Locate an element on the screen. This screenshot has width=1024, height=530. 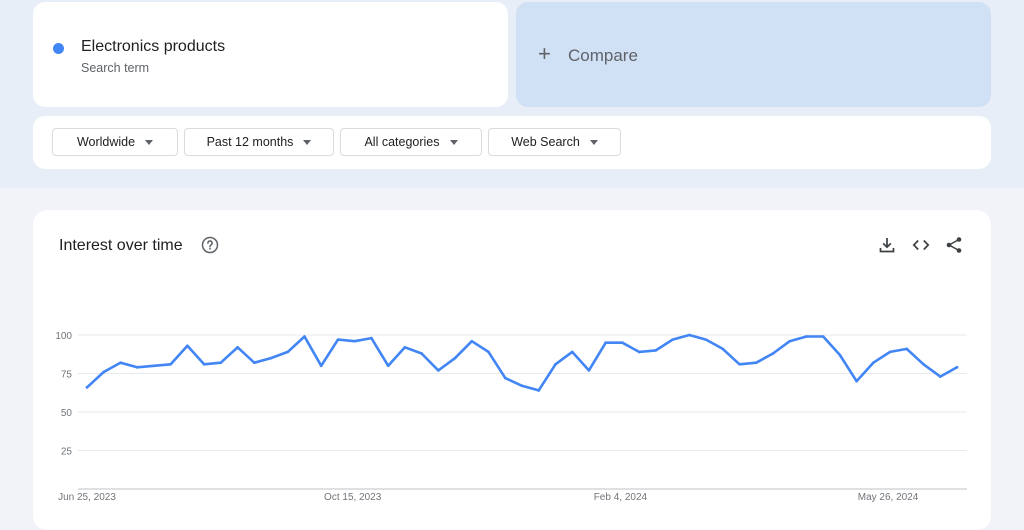
time-range-dropdown: Past 12 months is located at coordinates (259, 142).